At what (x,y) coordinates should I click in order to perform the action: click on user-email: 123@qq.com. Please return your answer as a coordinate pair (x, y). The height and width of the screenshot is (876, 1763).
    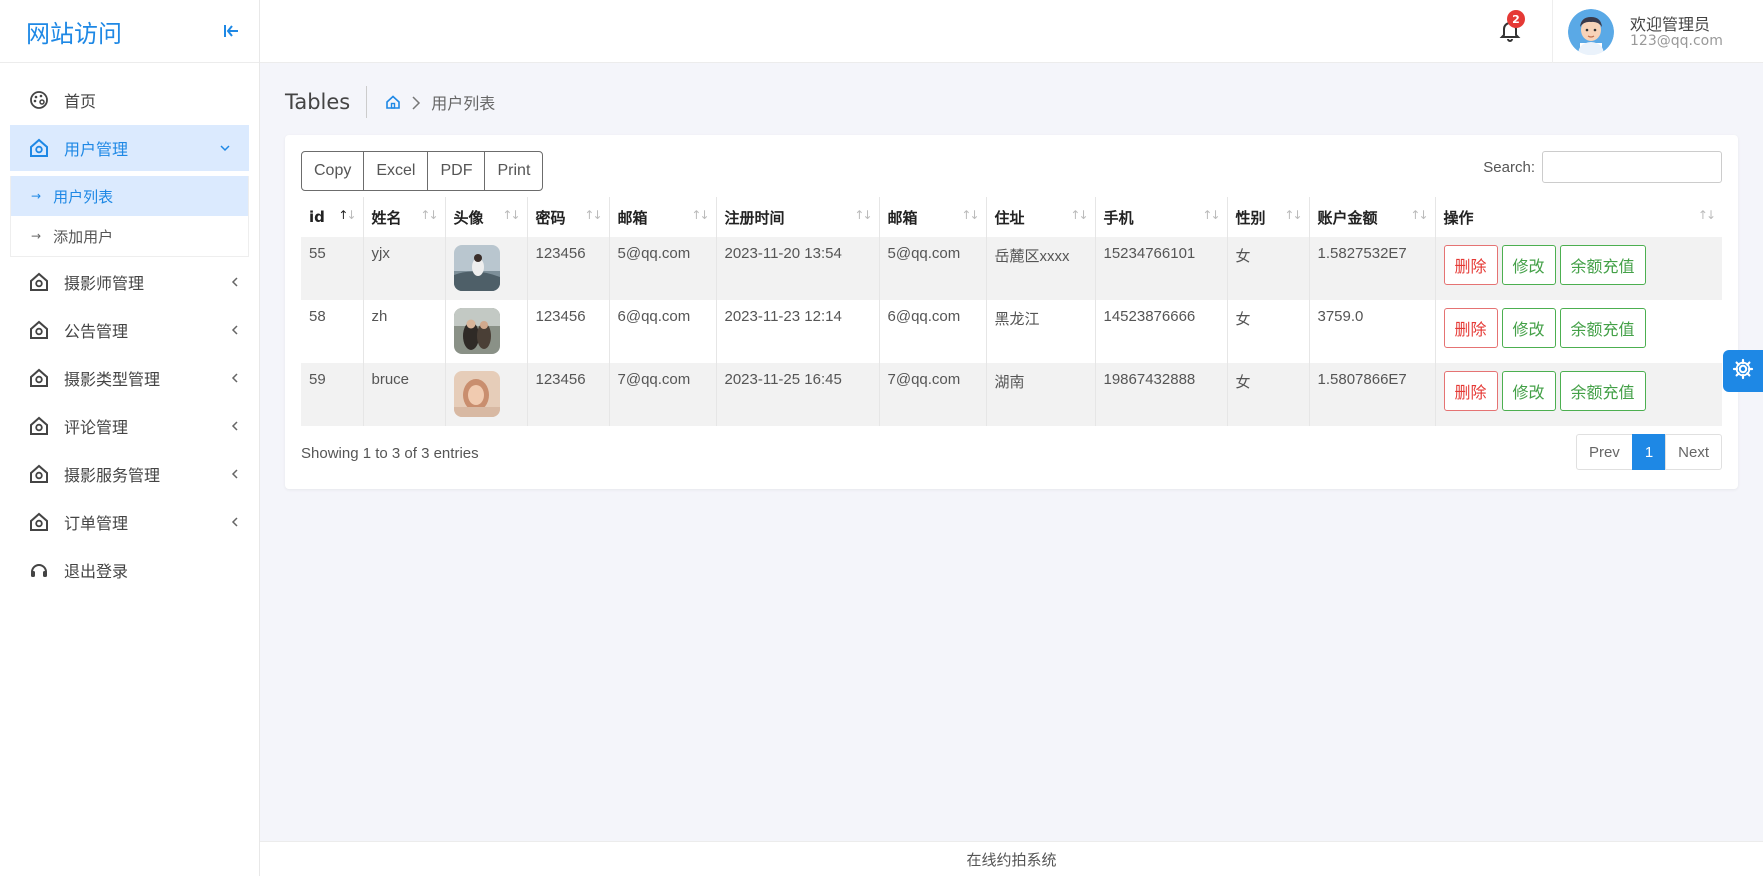
    Looking at the image, I should click on (1676, 41).